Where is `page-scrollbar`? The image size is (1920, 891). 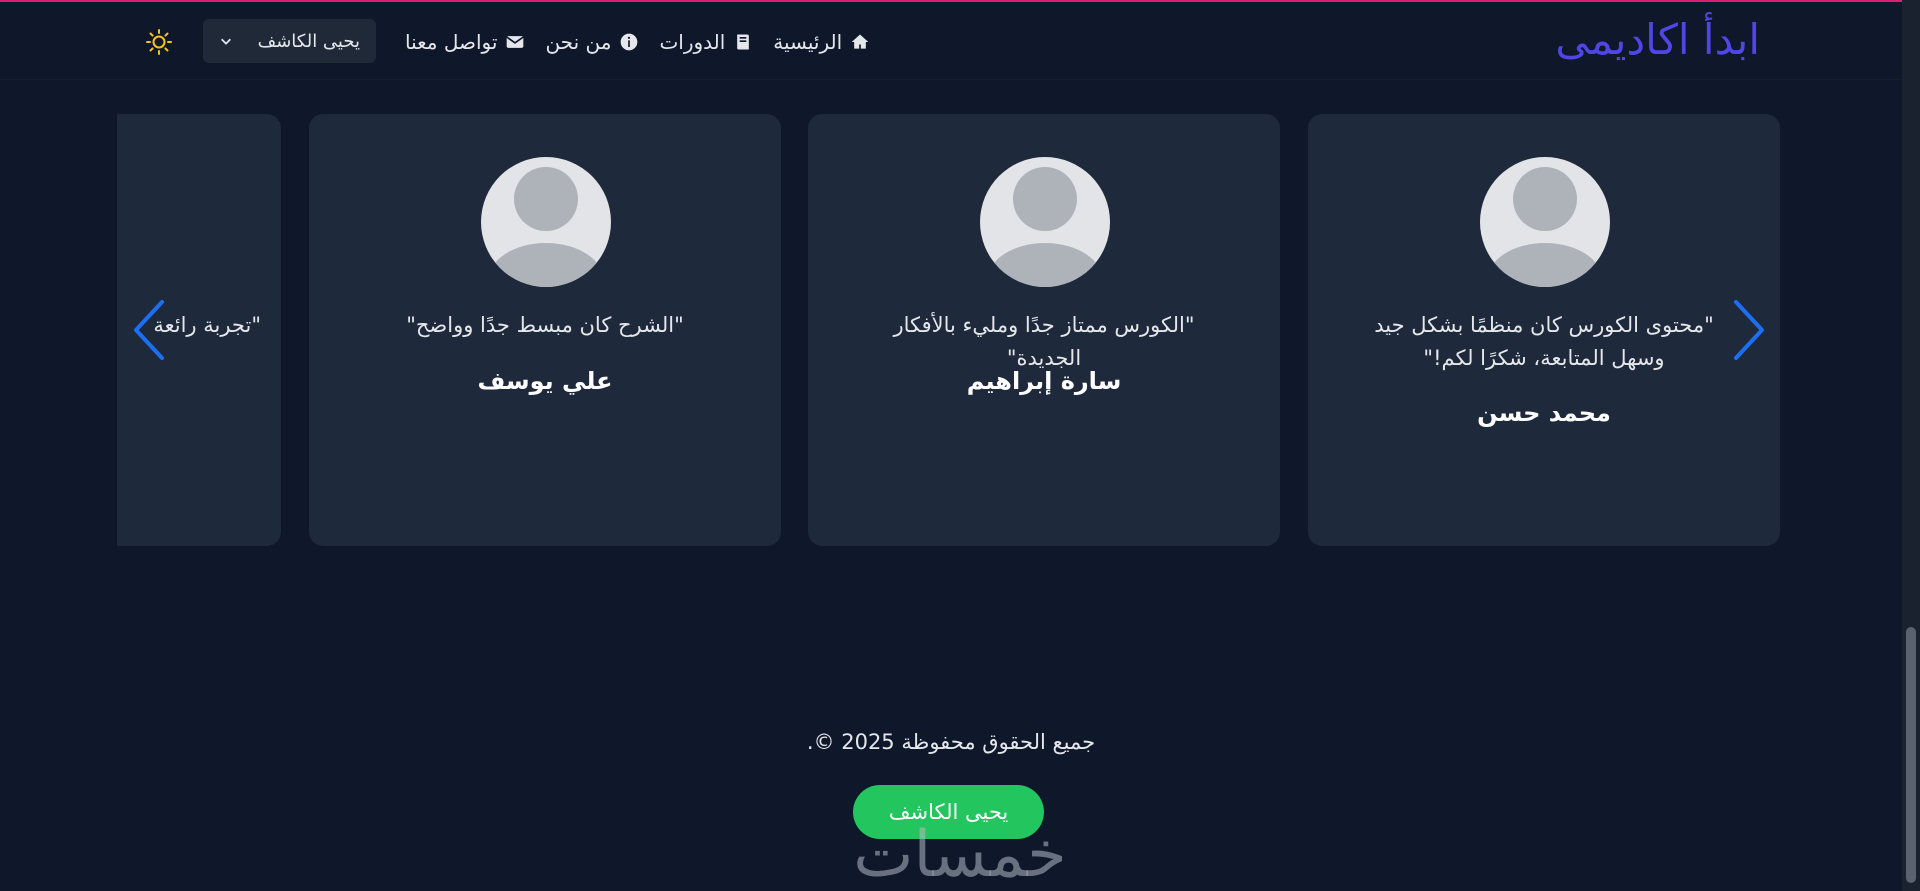 page-scrollbar is located at coordinates (1911, 445).